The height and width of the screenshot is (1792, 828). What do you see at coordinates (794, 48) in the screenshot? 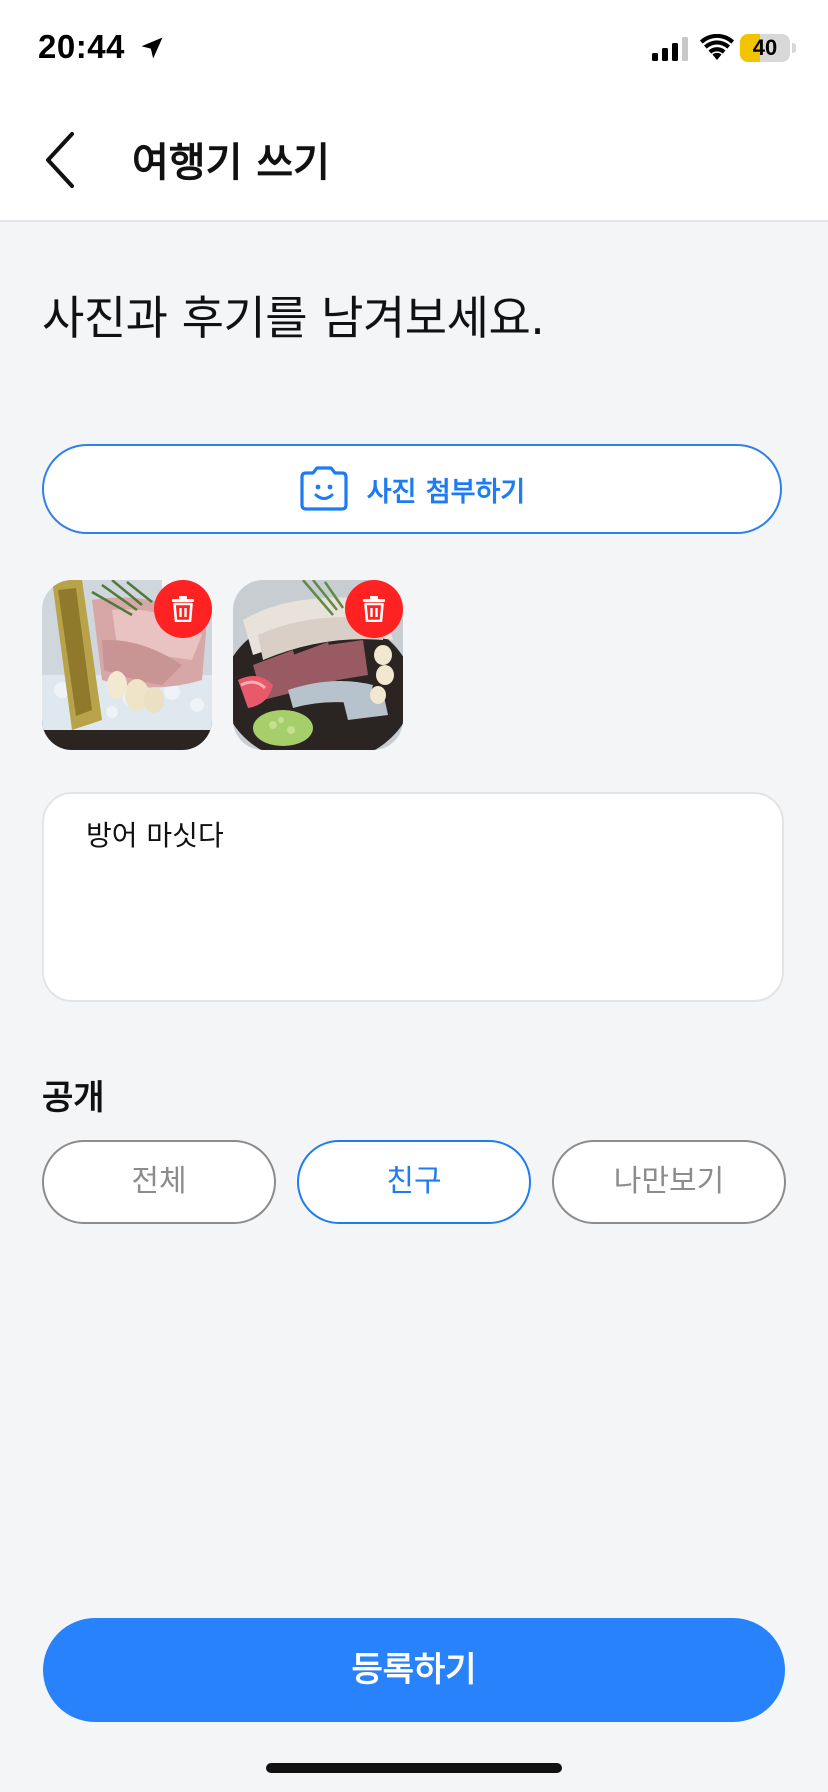
I see `battery-cap` at bounding box center [794, 48].